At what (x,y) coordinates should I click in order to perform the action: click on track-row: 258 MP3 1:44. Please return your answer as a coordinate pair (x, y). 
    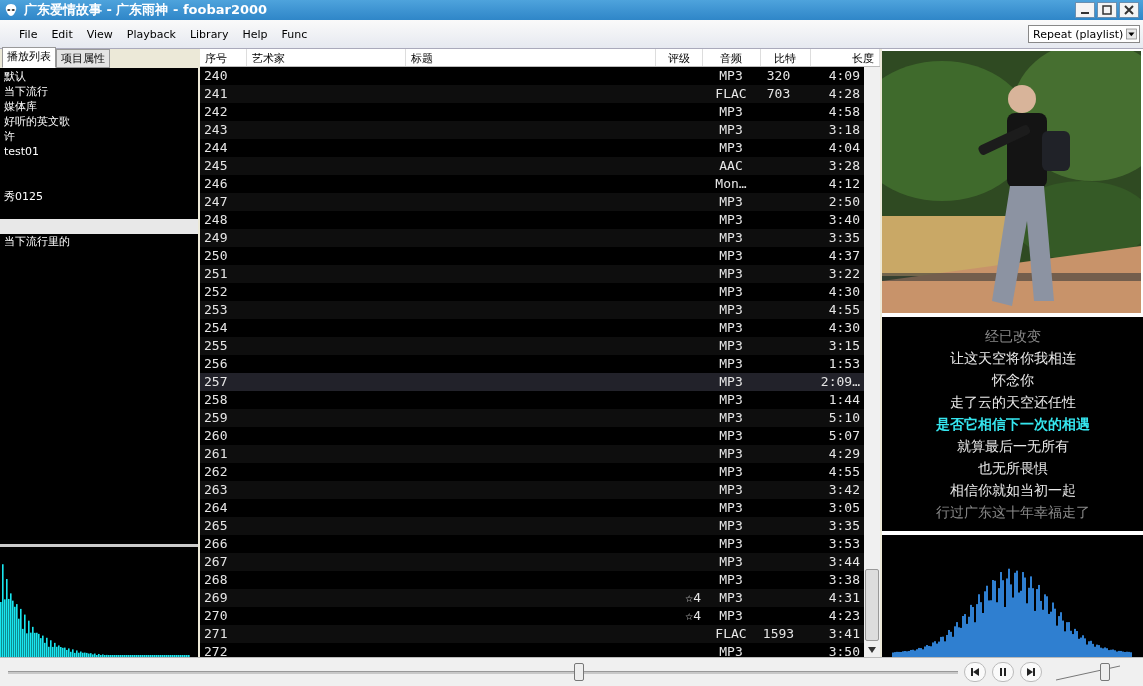
    Looking at the image, I should click on (532, 400).